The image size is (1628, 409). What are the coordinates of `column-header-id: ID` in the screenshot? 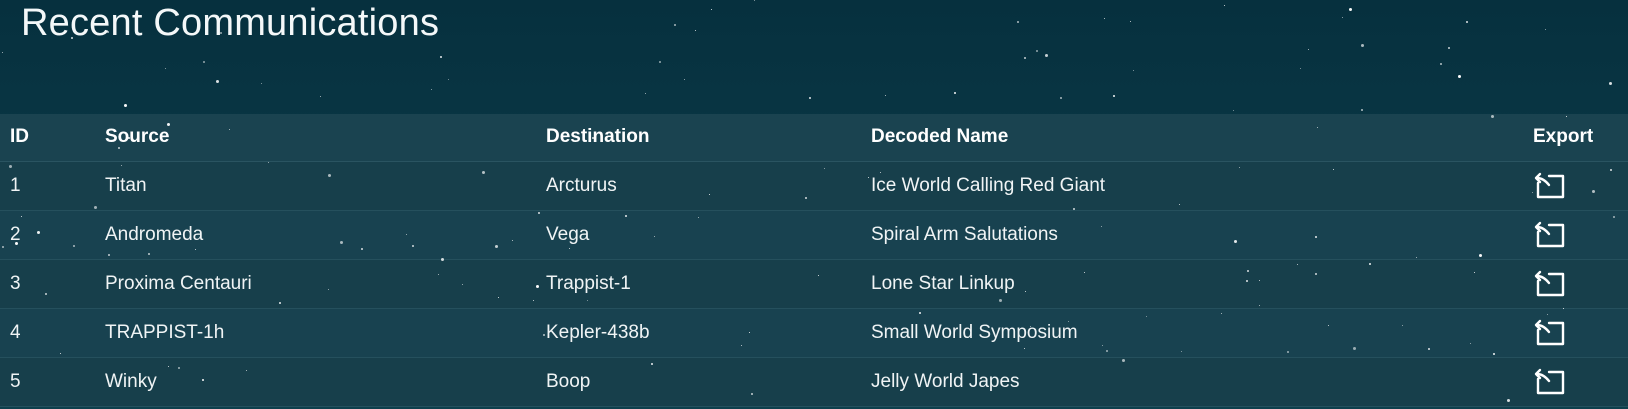 It's located at (47, 138).